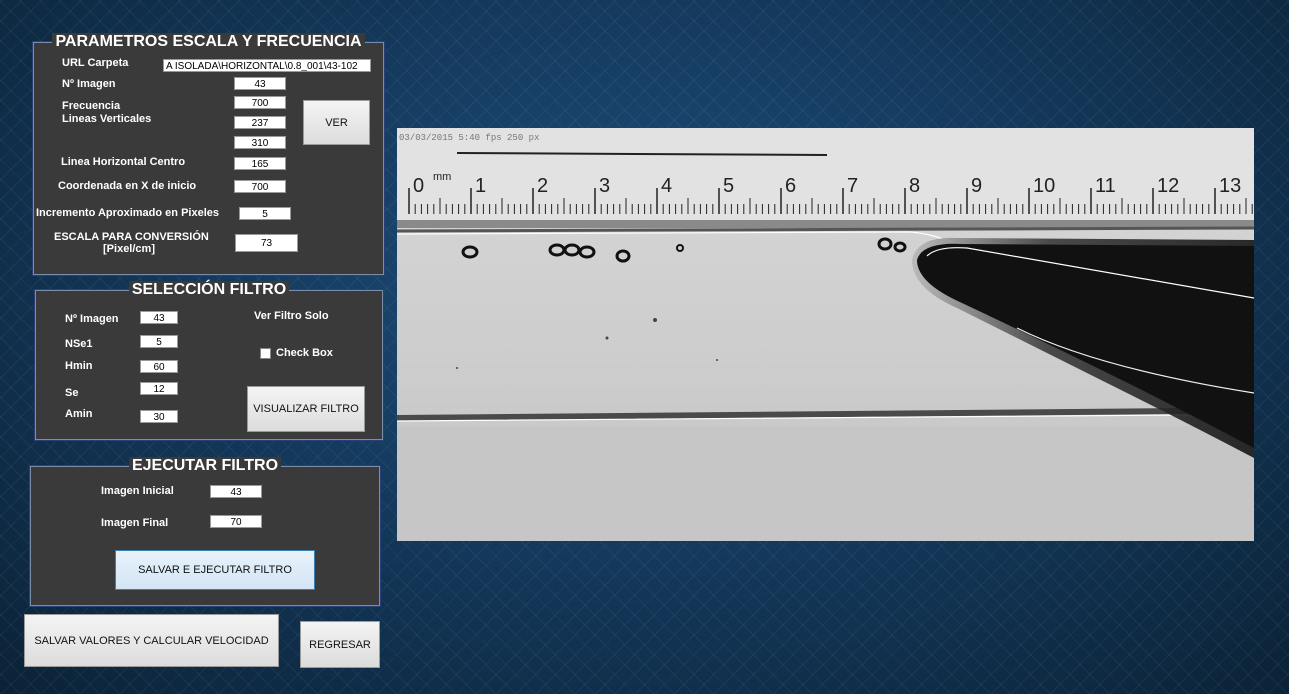  Describe the element at coordinates (728, 186) in the screenshot. I see `ruler-number: 5` at that location.